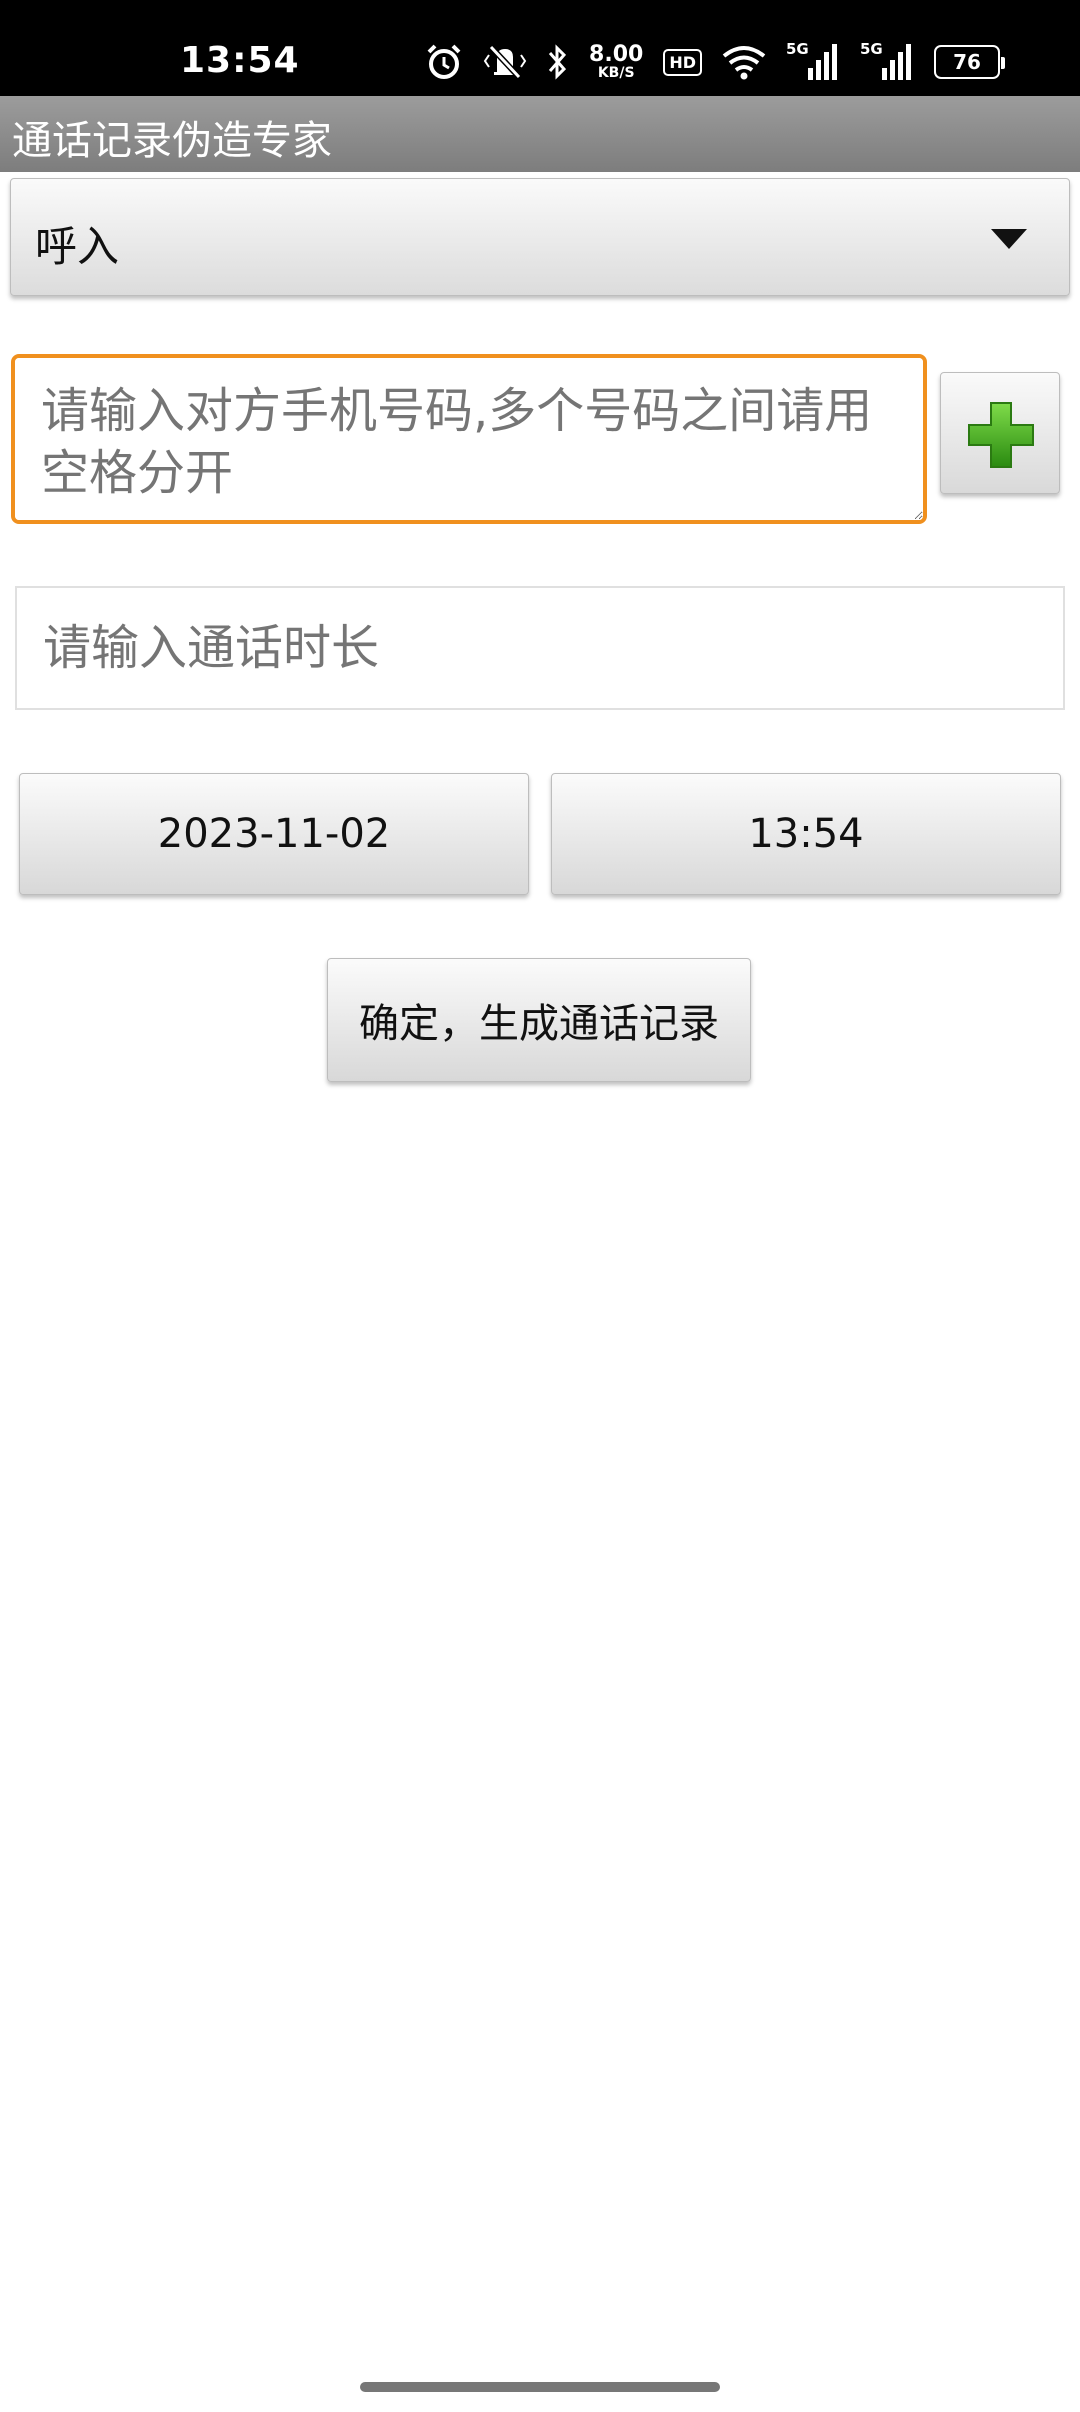 The image size is (1080, 2412). I want to click on signal-icon-sim2: 5G, so click(887, 61).